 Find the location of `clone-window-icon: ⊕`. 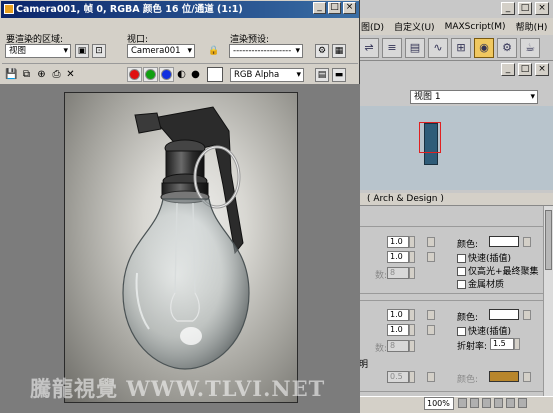

clone-window-icon: ⊕ is located at coordinates (41, 74).